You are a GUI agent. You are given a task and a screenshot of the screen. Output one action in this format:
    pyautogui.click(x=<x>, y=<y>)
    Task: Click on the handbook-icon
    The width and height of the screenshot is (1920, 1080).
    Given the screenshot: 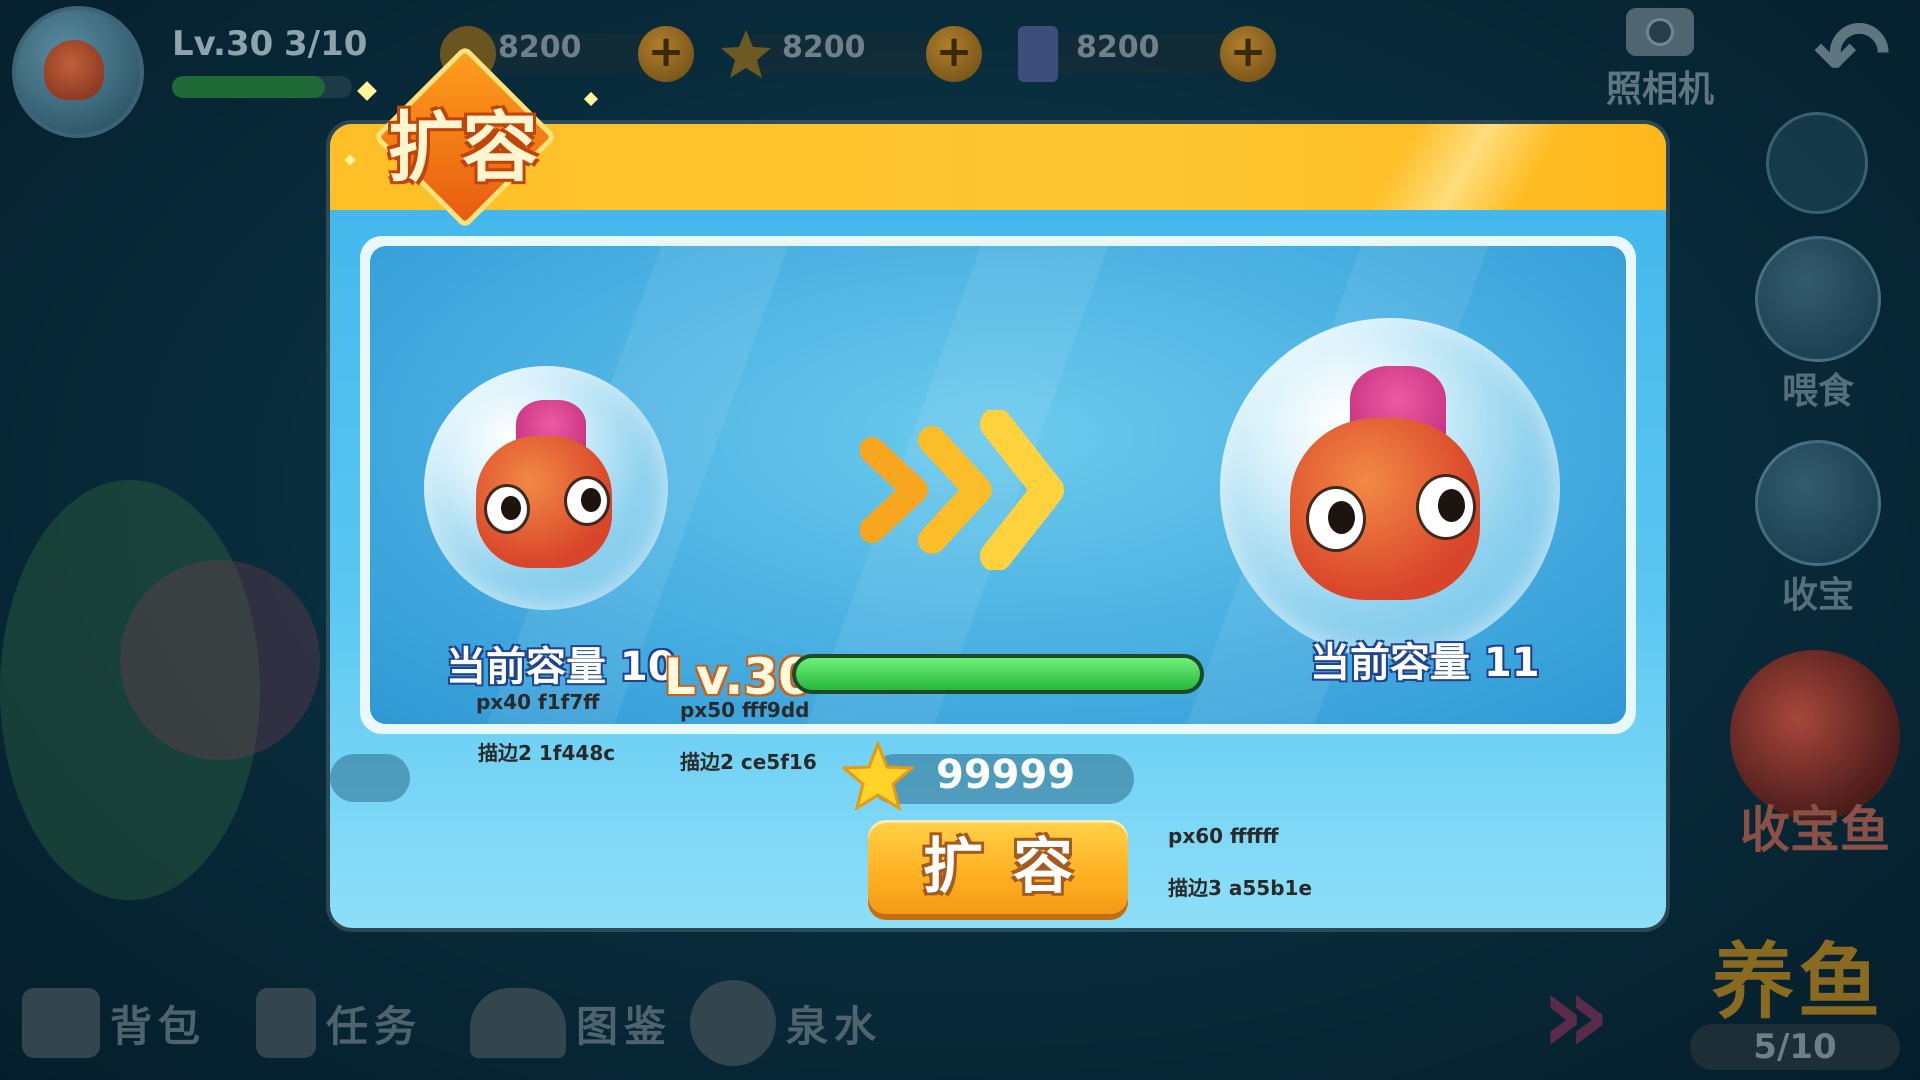 What is the action you would take?
    pyautogui.click(x=518, y=1023)
    